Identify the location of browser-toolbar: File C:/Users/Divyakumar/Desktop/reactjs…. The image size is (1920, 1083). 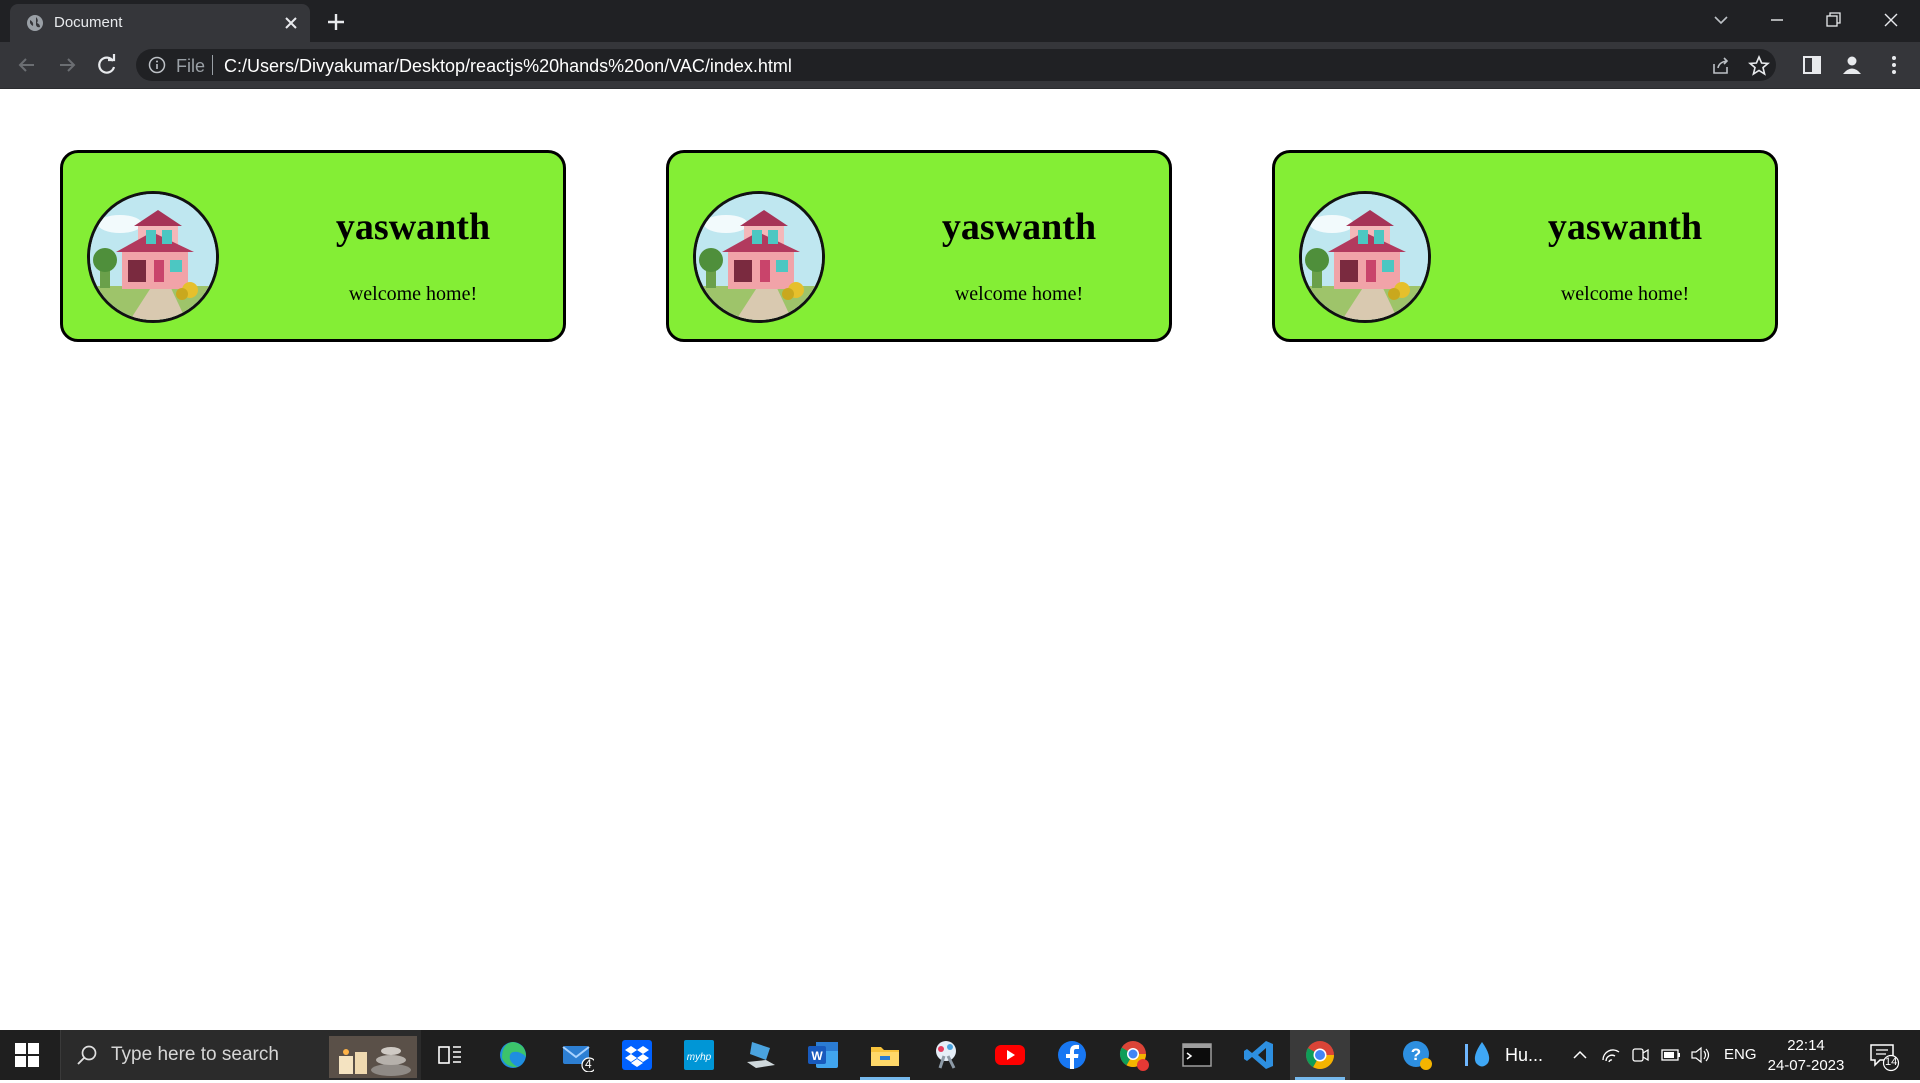
(960, 65).